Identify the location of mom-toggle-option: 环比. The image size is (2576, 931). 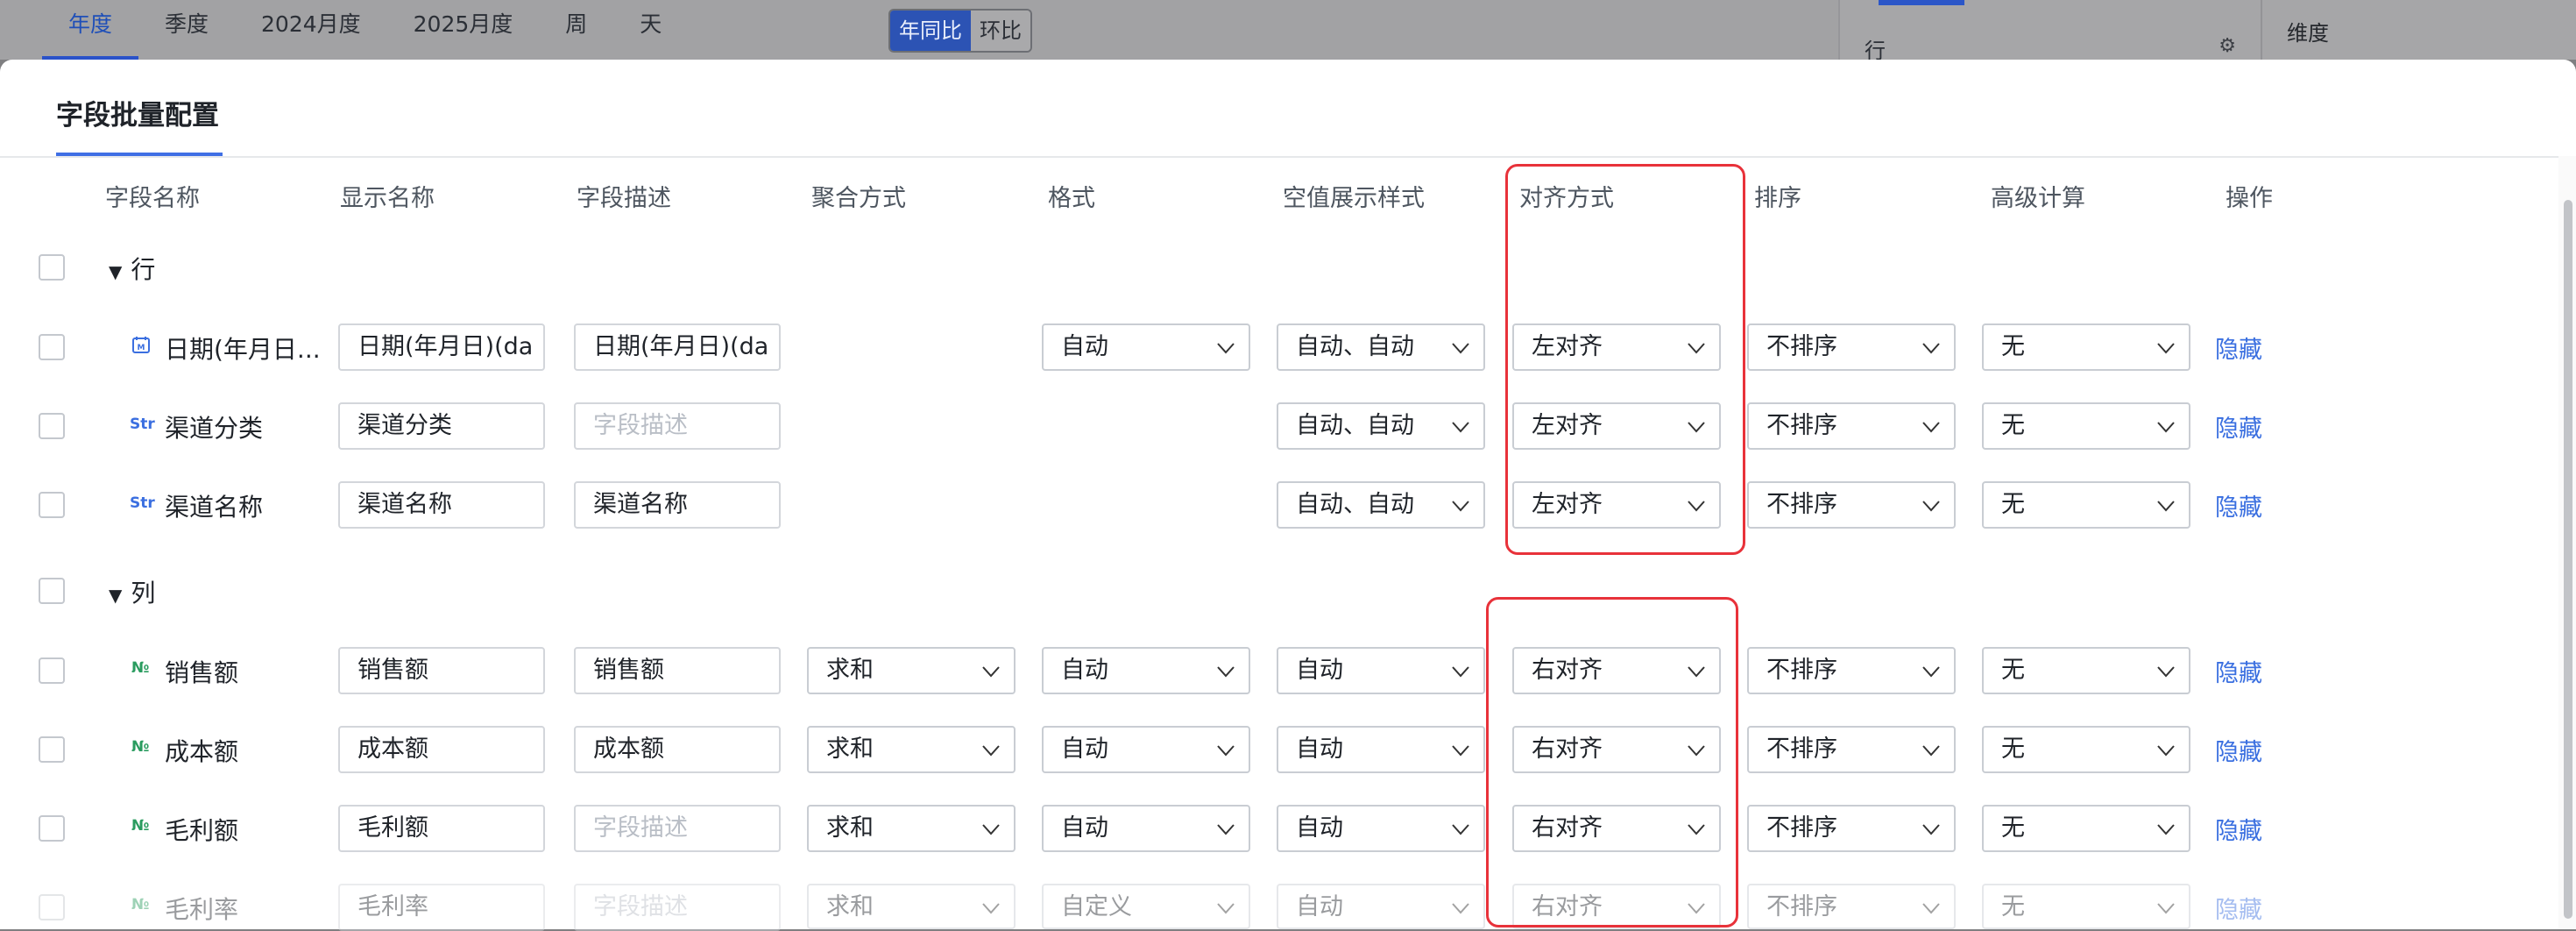
(1000, 31).